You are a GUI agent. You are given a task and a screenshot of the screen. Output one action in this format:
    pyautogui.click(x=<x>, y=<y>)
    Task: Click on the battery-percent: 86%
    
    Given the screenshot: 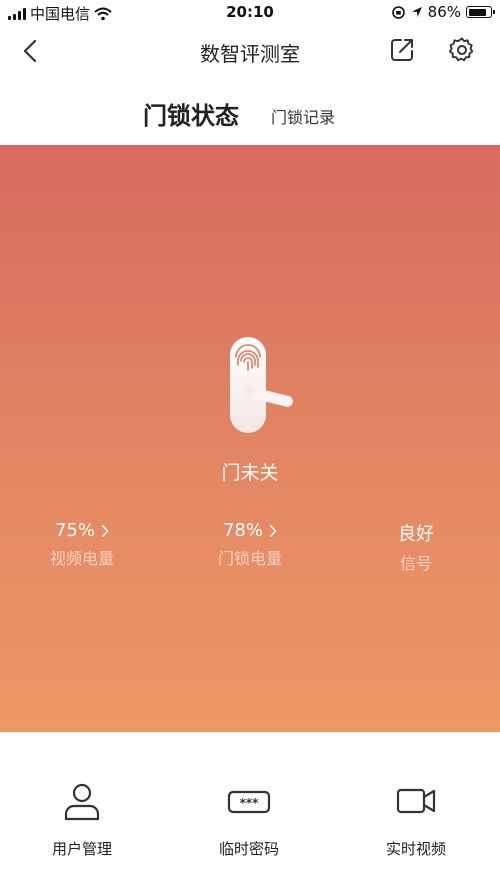 What is the action you would take?
    pyautogui.click(x=444, y=12)
    